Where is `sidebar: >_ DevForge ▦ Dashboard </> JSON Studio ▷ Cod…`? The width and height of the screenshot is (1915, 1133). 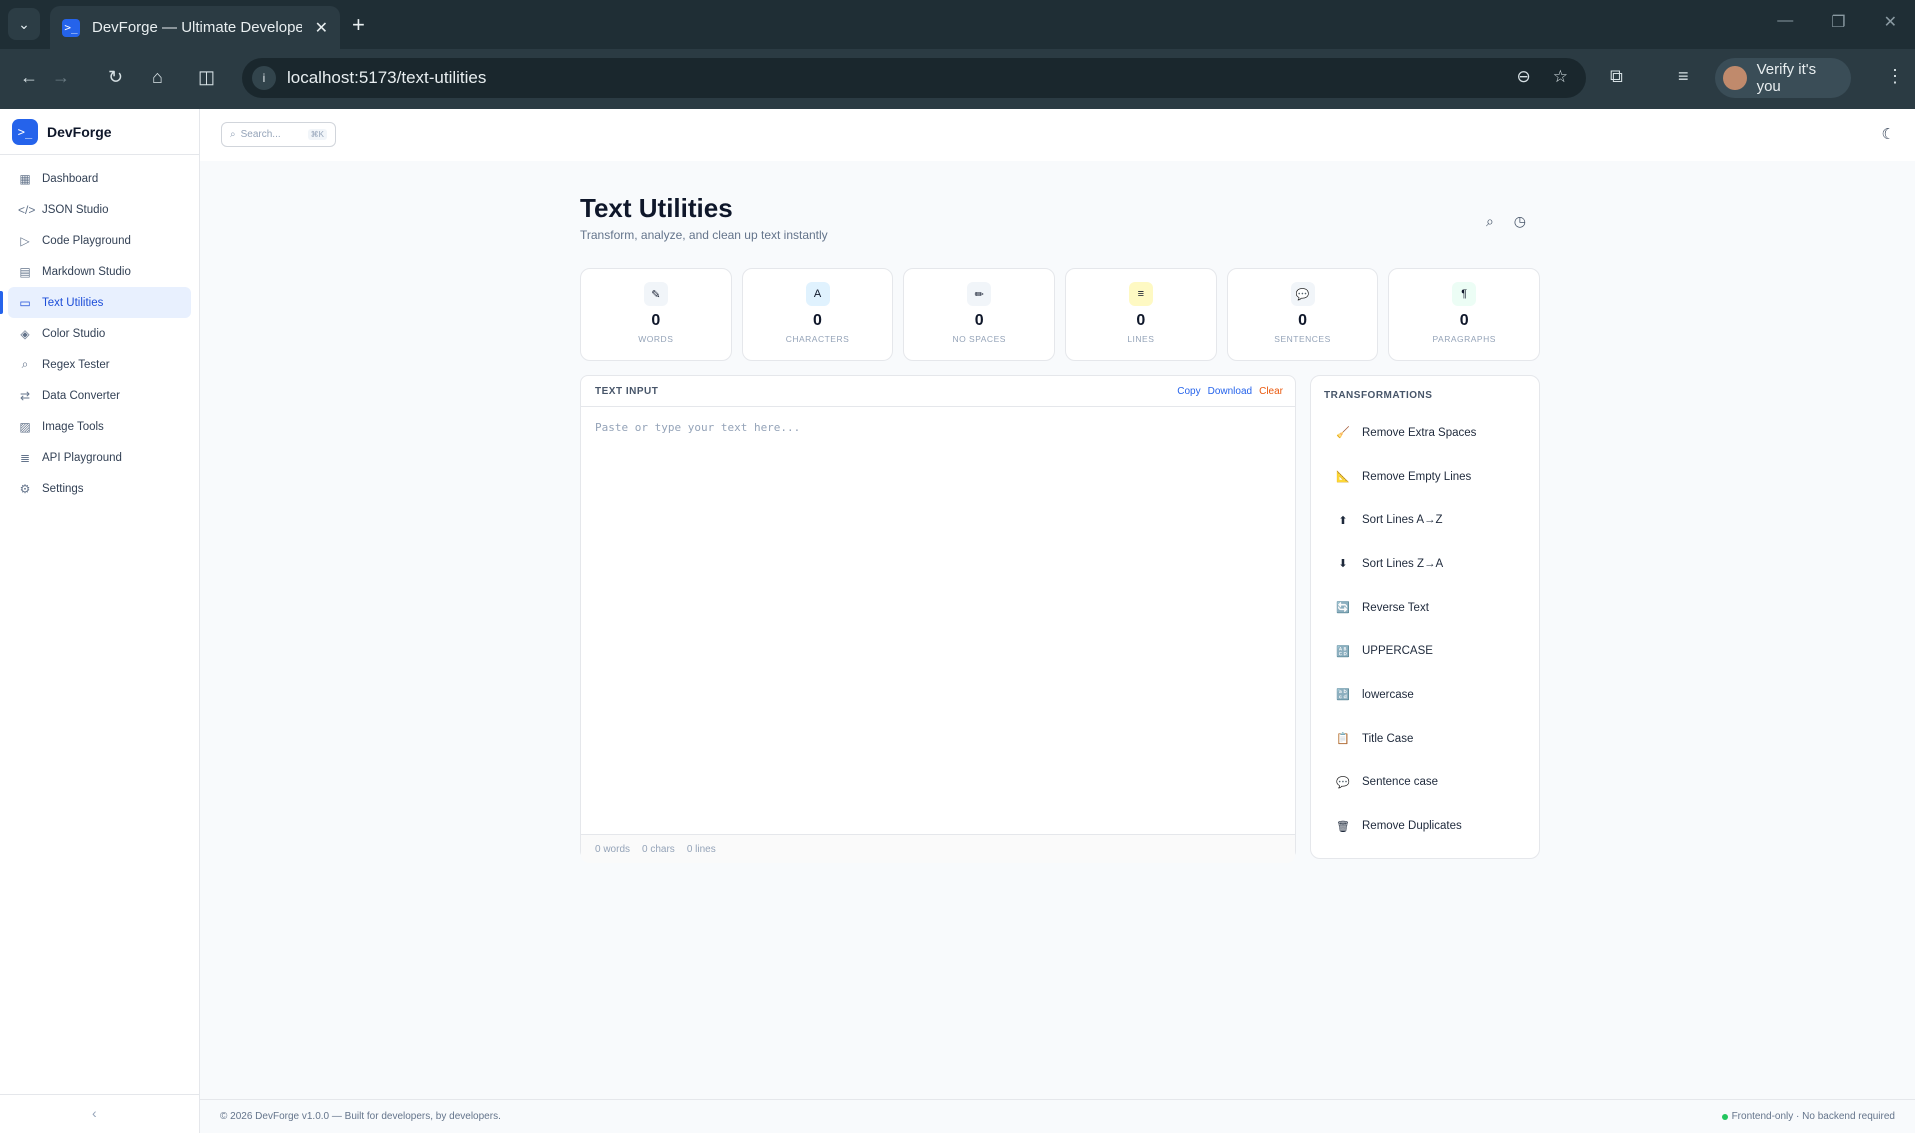 sidebar: >_ DevForge ▦ Dashboard </> JSON Studio ▷ Cod… is located at coordinates (100, 621).